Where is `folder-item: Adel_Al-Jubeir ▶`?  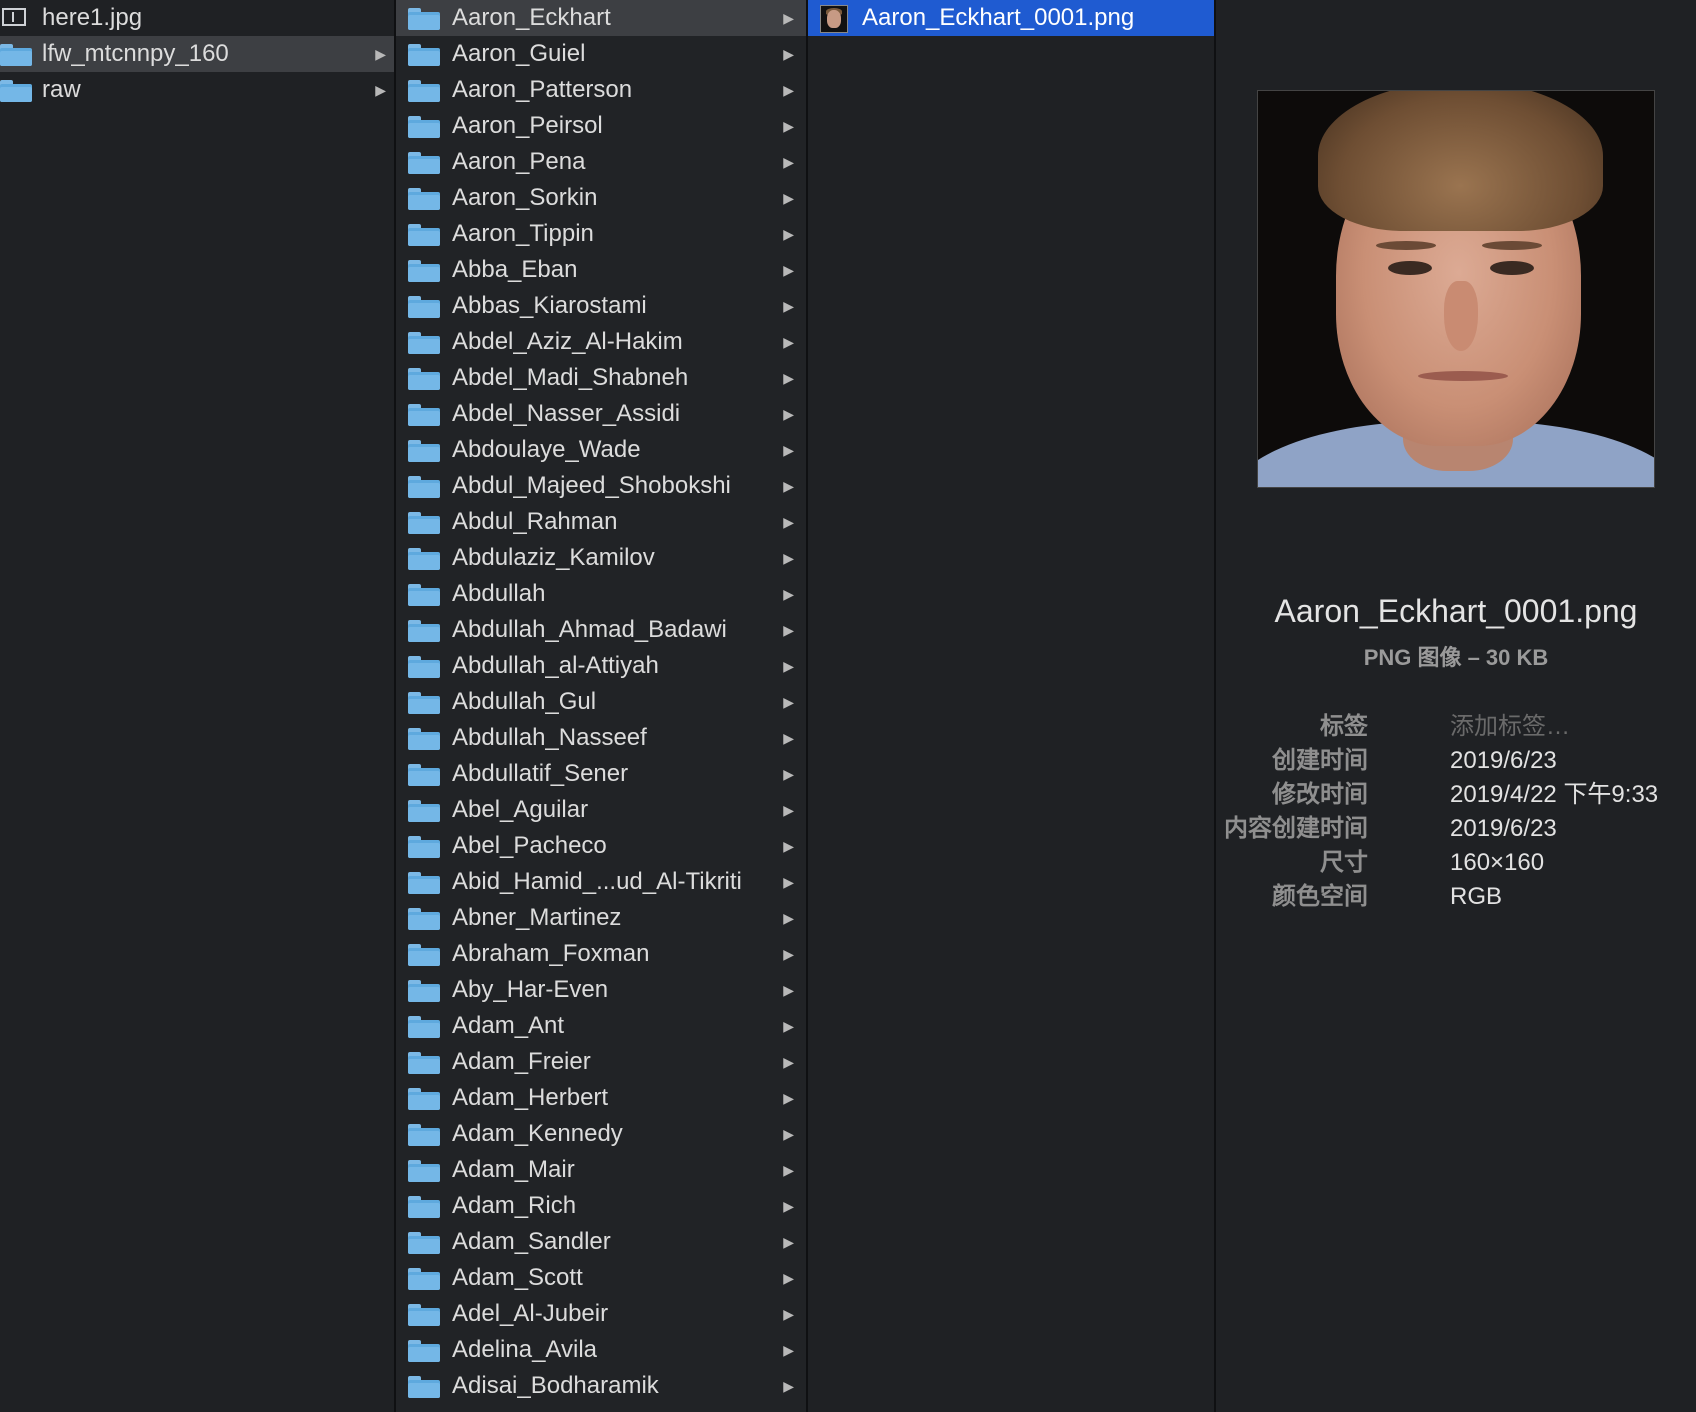 folder-item: Adel_Al-Jubeir ▶ is located at coordinates (601, 1314).